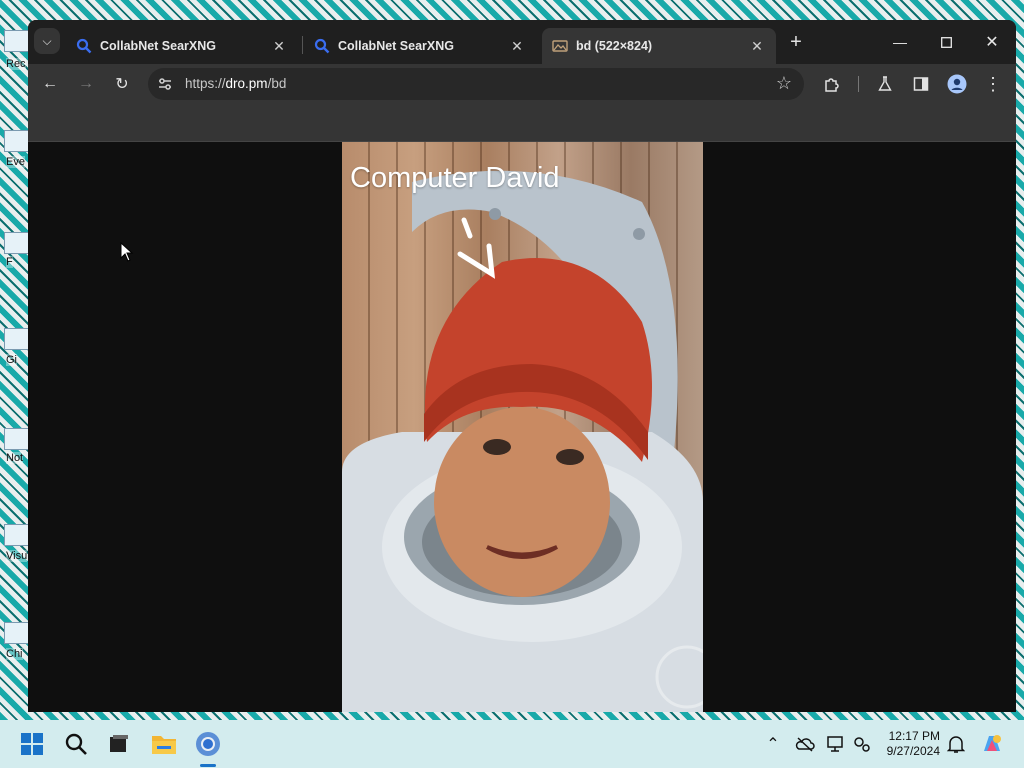  What do you see at coordinates (832, 84) in the screenshot?
I see `extensions-puzzle-icon` at bounding box center [832, 84].